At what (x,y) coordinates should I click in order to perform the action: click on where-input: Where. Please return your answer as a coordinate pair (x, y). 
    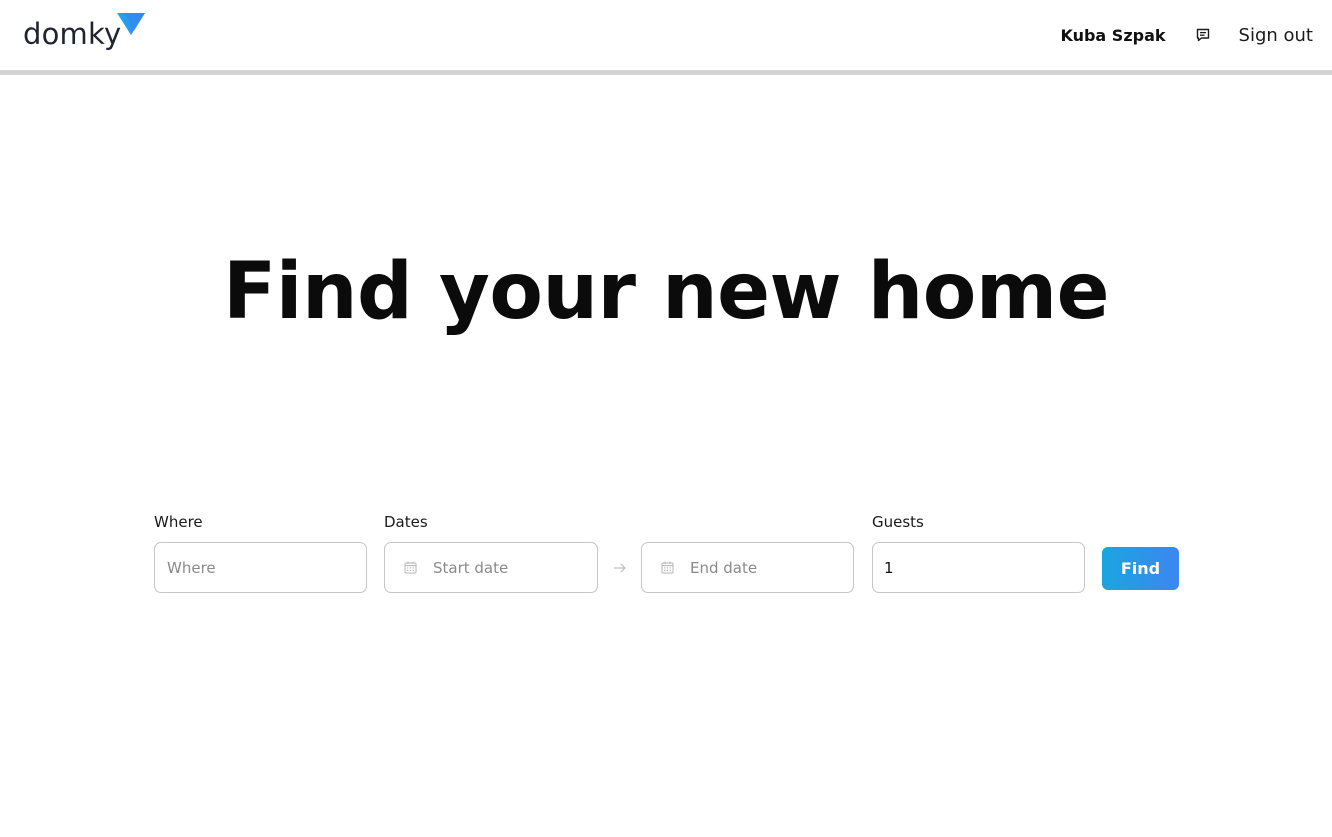
    Looking at the image, I should click on (260, 567).